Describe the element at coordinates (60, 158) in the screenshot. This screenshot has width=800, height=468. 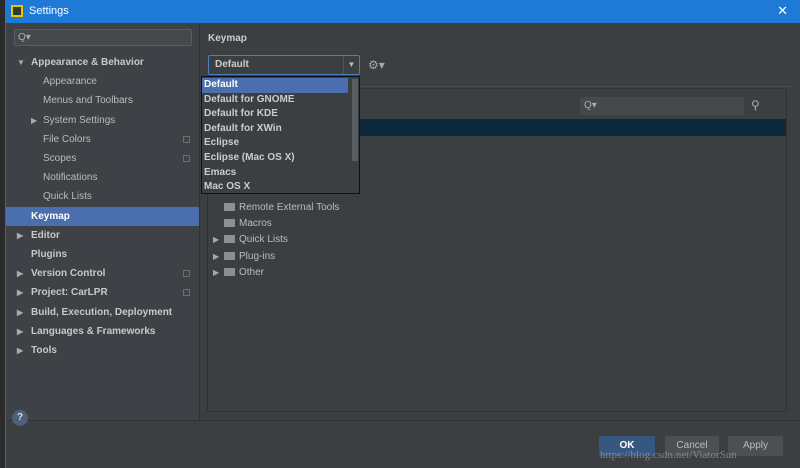
I see `sidebar-item-label: Scopes` at that location.